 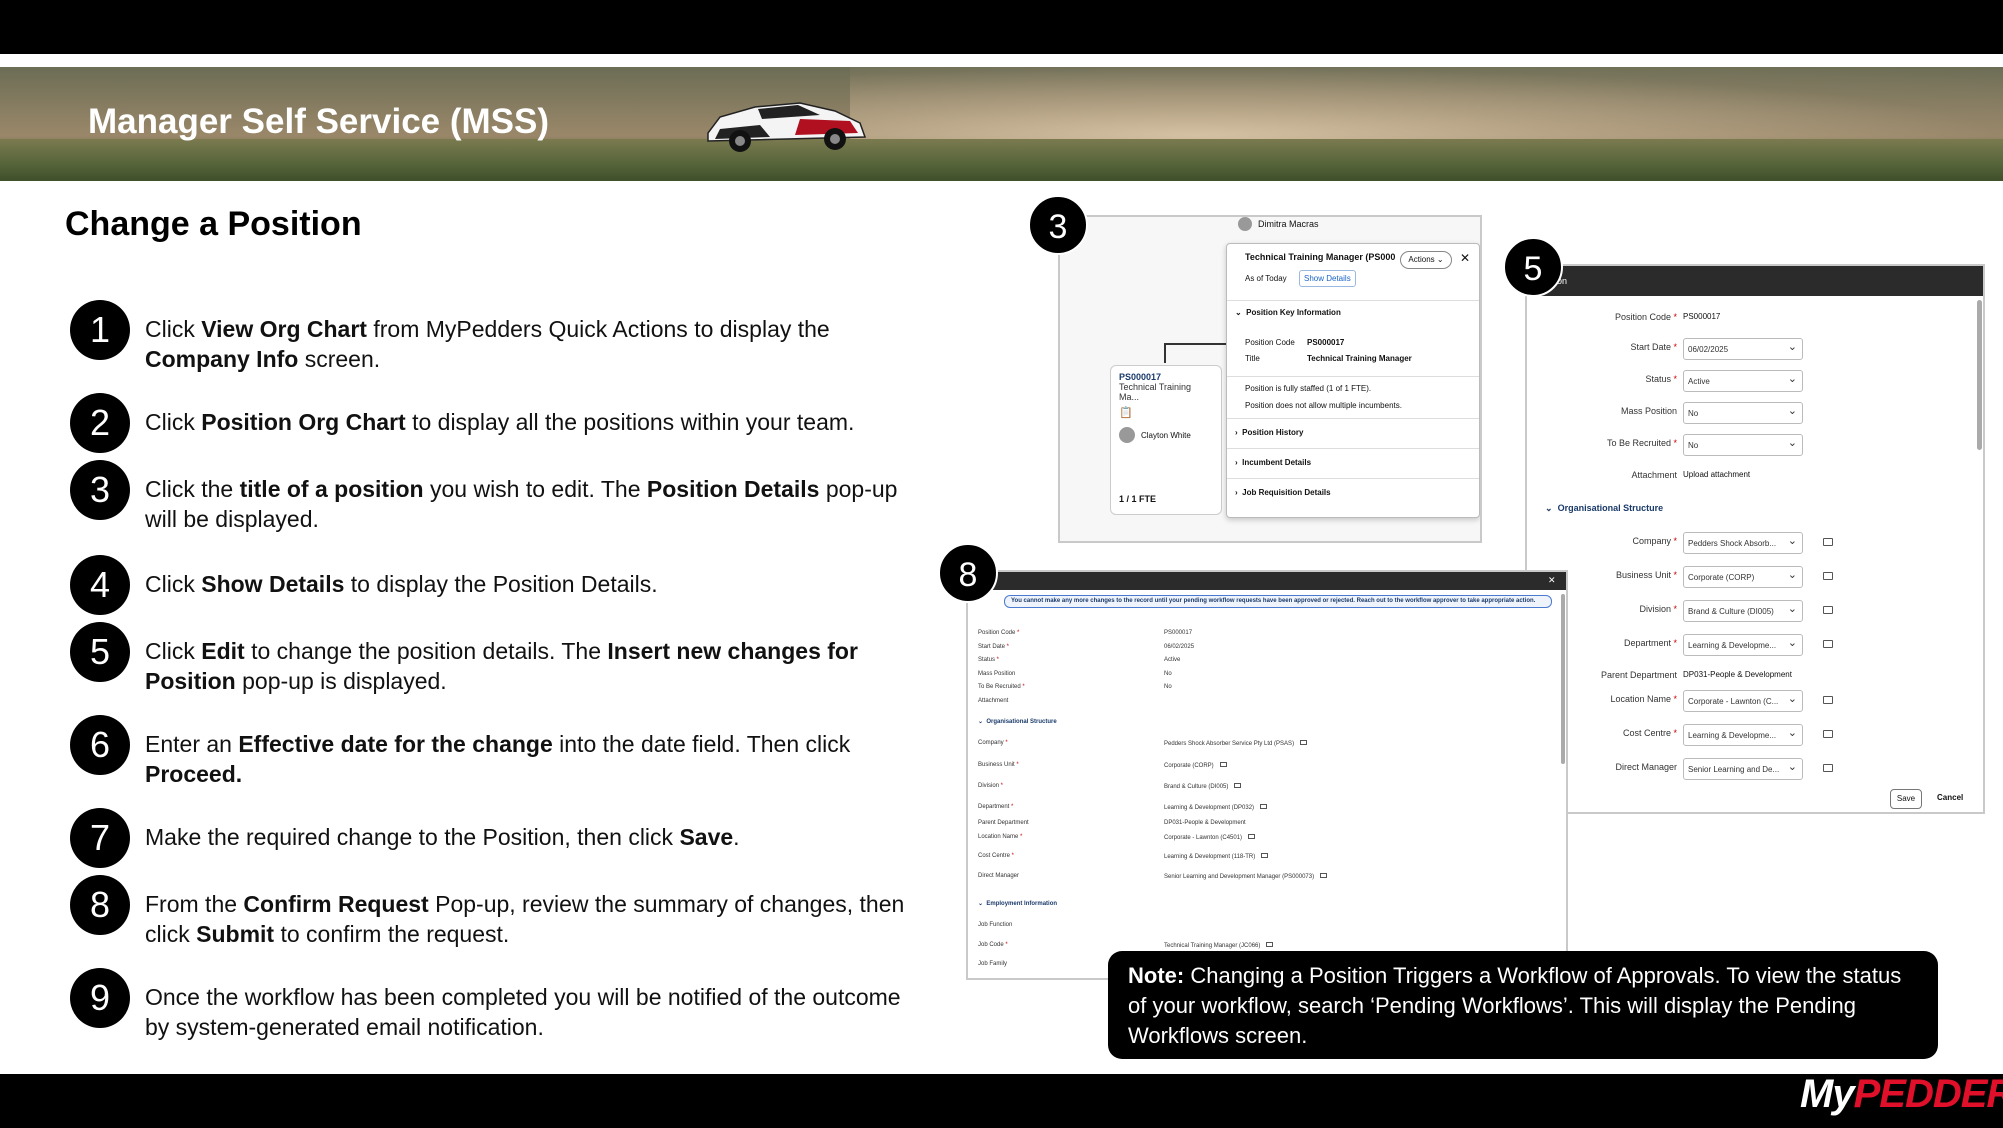 I want to click on incumbent-details-section: › Incumbent Details, so click(x=1273, y=462).